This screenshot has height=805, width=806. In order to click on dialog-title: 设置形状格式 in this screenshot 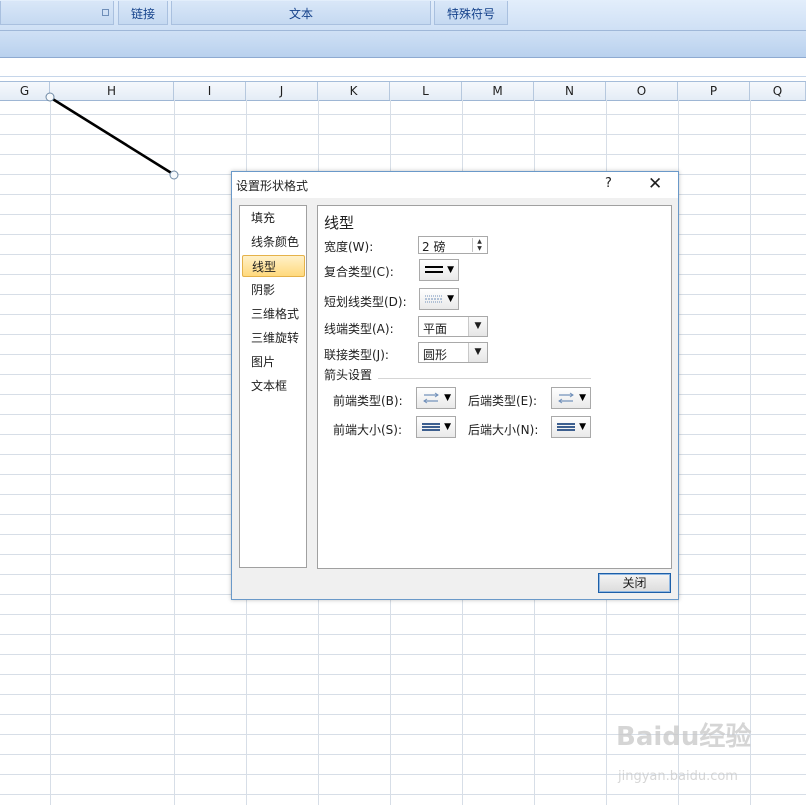, I will do `click(272, 186)`.